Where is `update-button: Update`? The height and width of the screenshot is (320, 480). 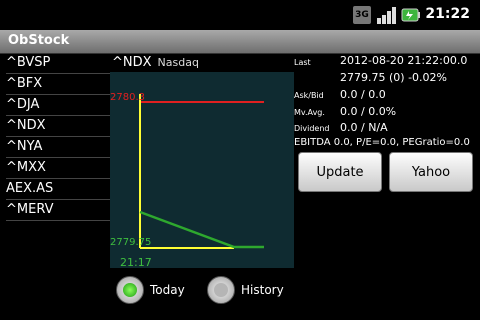
update-button: Update is located at coordinates (340, 172).